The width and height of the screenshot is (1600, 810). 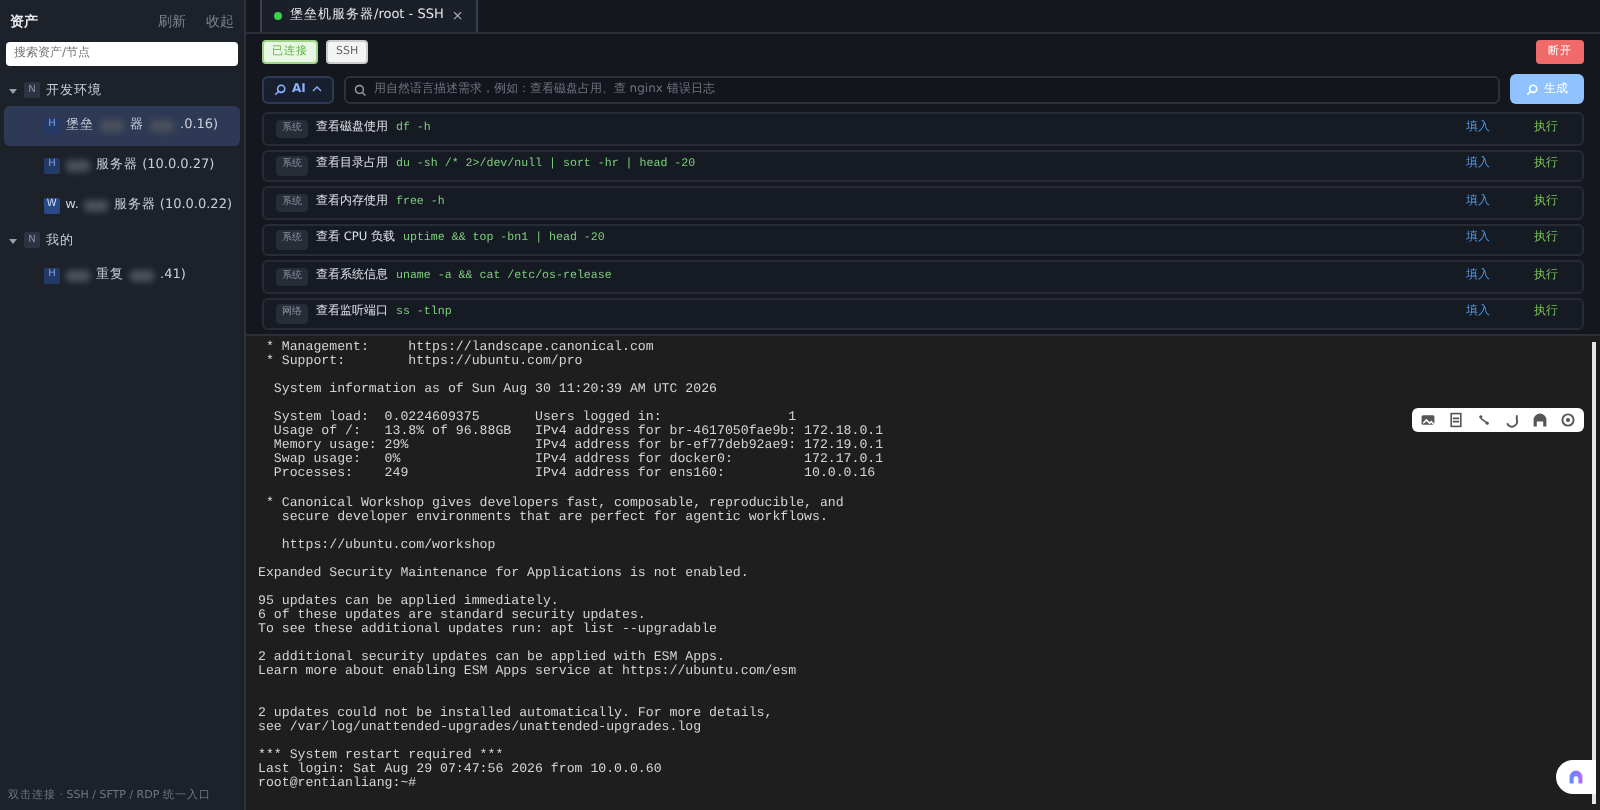 I want to click on image-icon, so click(x=1428, y=420).